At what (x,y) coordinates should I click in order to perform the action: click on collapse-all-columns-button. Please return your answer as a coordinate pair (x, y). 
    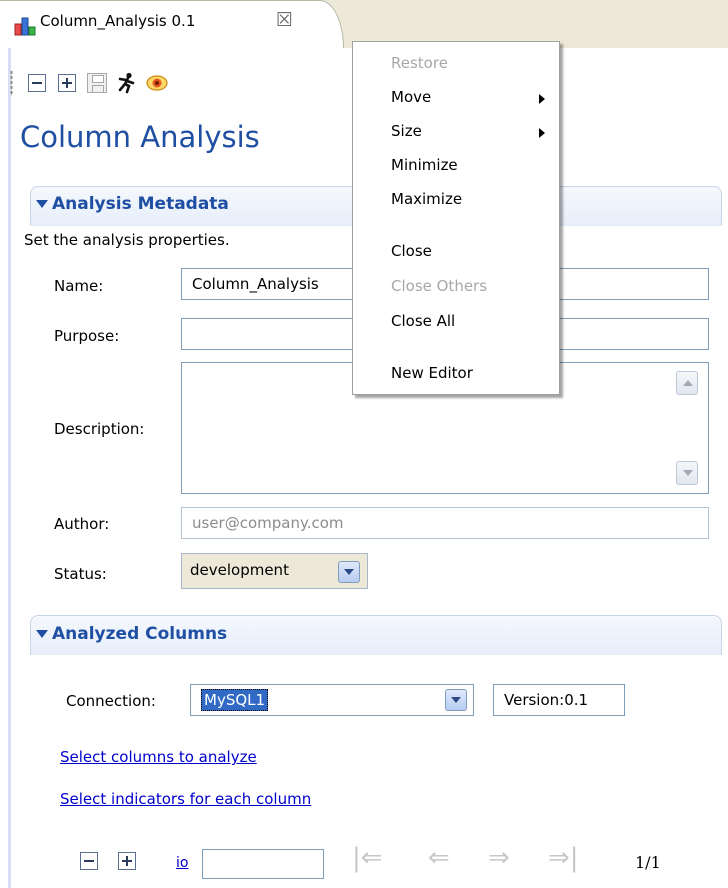
    Looking at the image, I should click on (89, 861).